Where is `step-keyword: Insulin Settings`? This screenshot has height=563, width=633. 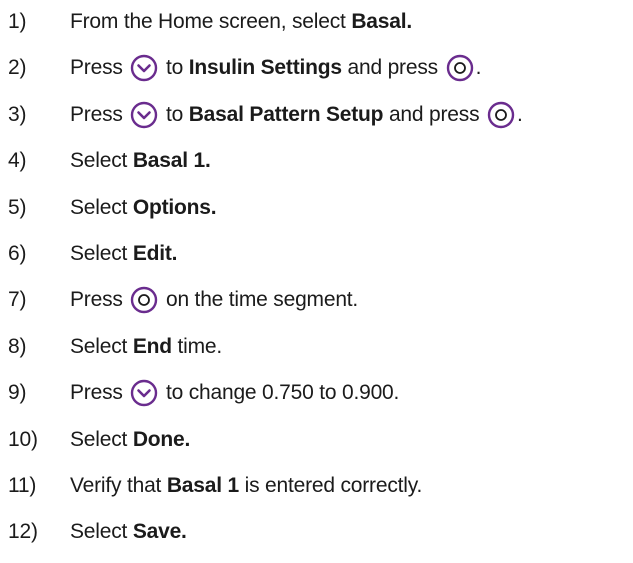
step-keyword: Insulin Settings is located at coordinates (265, 68).